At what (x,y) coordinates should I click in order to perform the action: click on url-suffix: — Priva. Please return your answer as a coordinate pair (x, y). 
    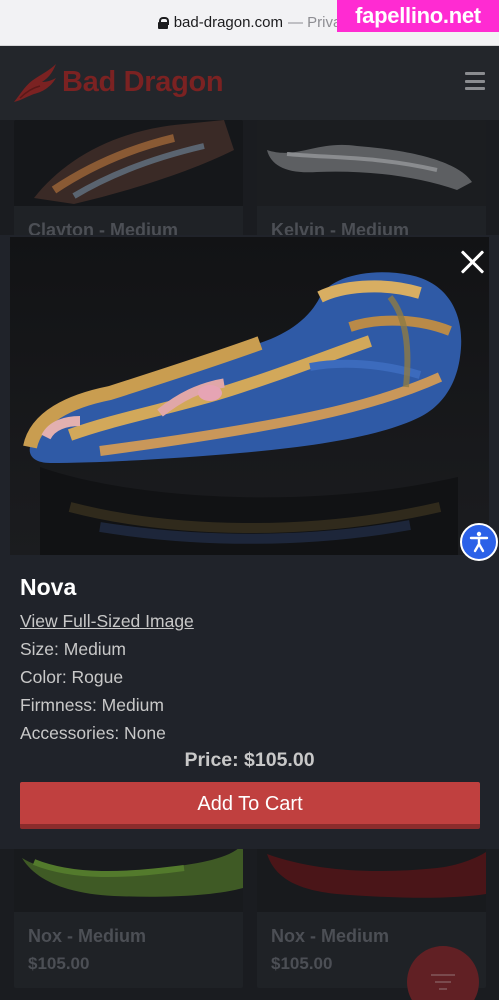
    Looking at the image, I should click on (314, 22).